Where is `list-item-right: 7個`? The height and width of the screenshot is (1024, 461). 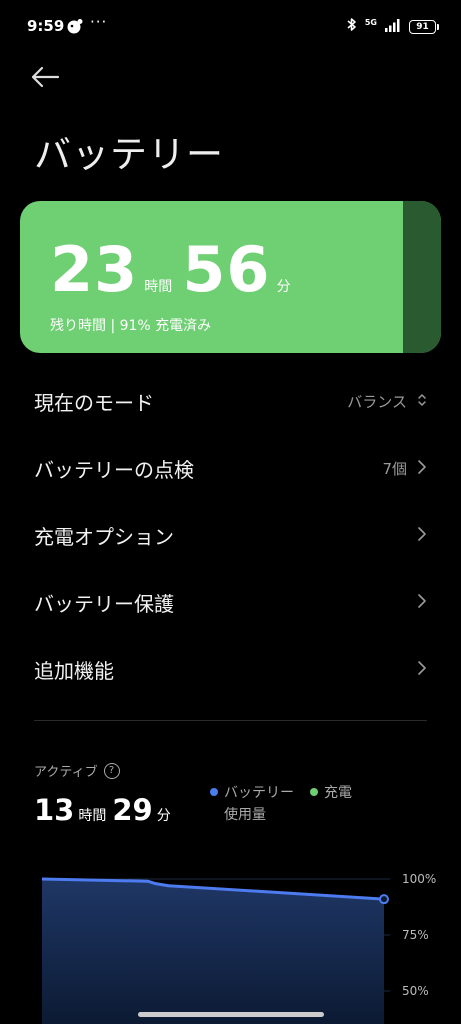
list-item-right: 7個 is located at coordinates (404, 468).